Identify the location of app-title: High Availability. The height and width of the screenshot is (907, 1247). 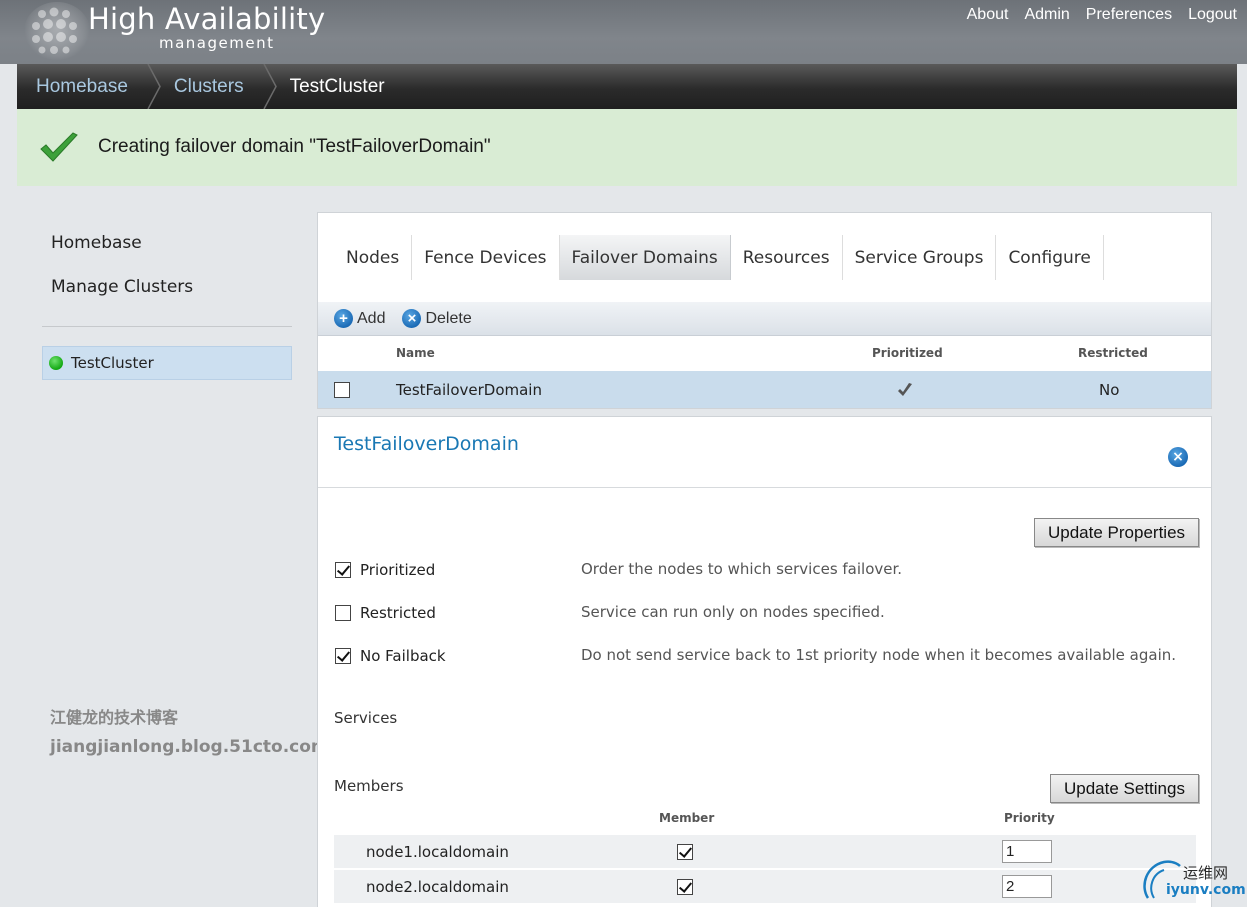
(207, 19).